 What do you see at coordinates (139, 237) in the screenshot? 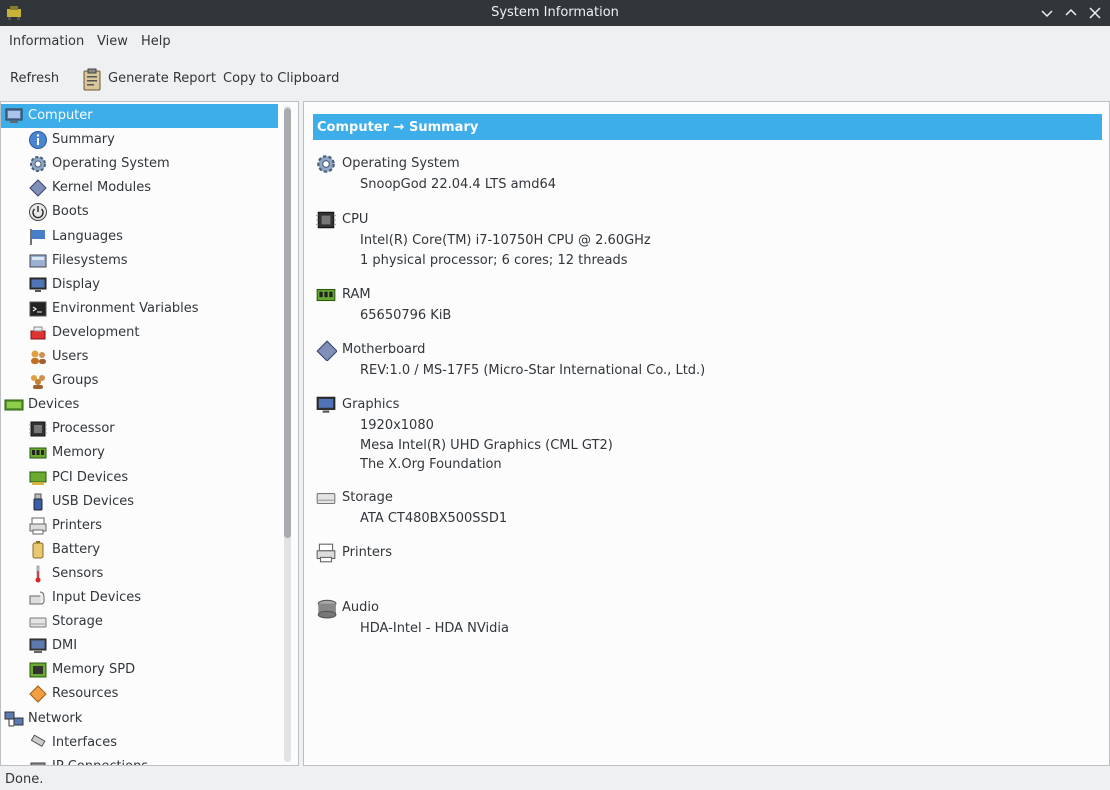
I see `sidebar-item-languages: Languages` at bounding box center [139, 237].